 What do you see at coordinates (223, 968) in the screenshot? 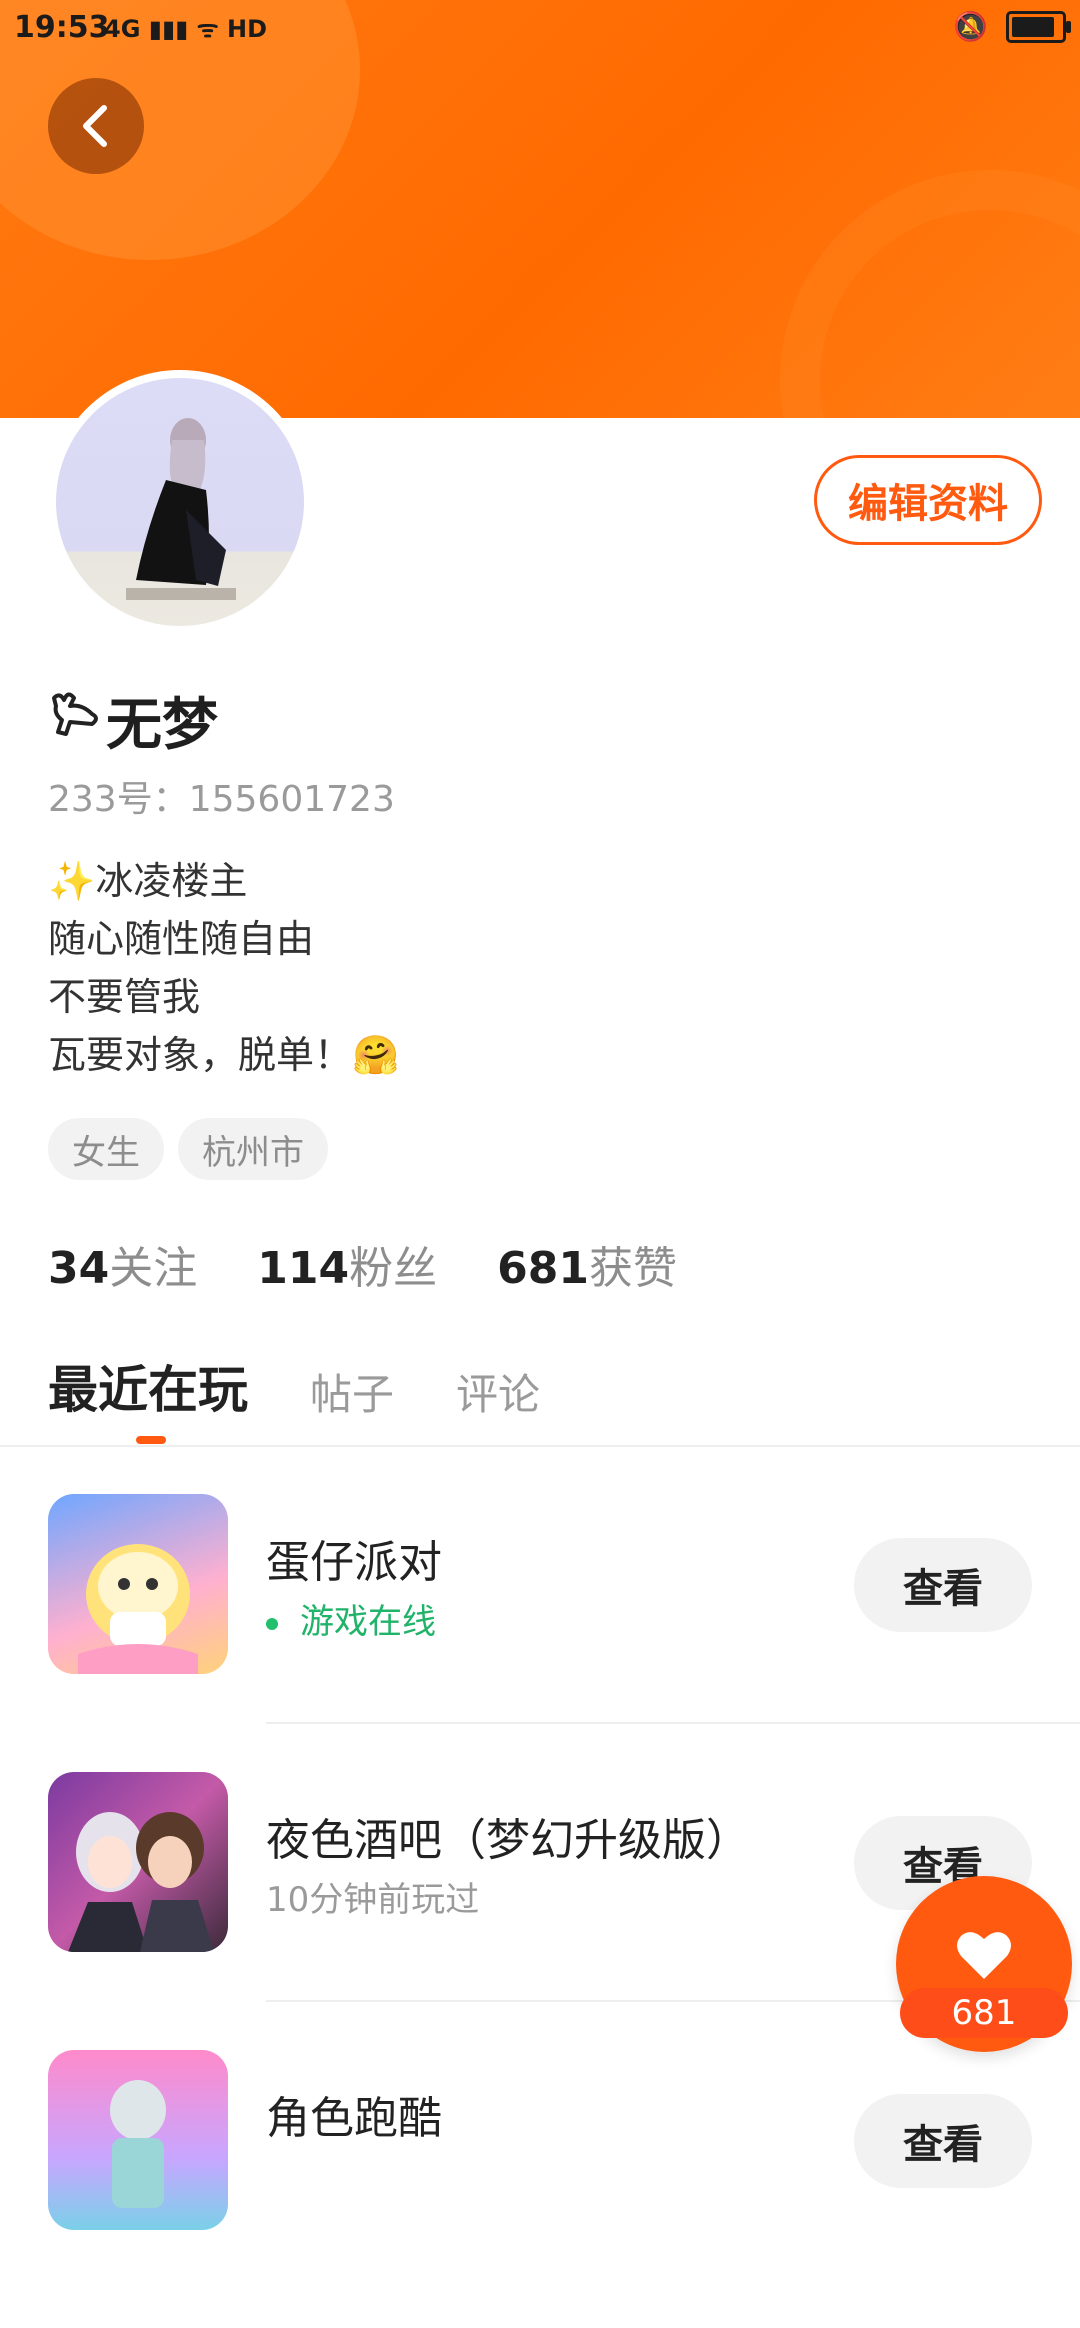
I see `profile-bio: ✨冰凌楼主 随心随性随自由 不要管我 瓦要对象，脱单！🤗` at bounding box center [223, 968].